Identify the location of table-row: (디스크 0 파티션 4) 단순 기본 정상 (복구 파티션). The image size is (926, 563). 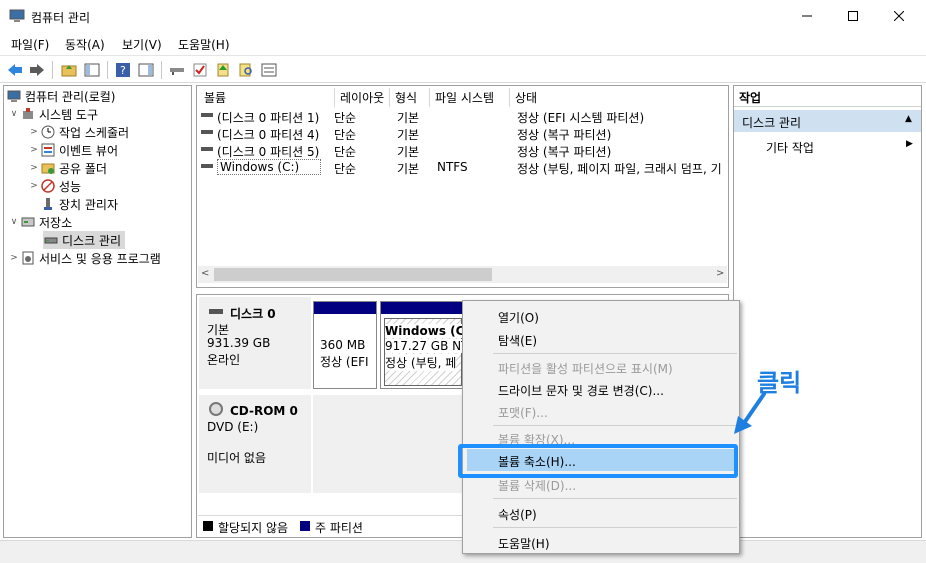
(462, 133).